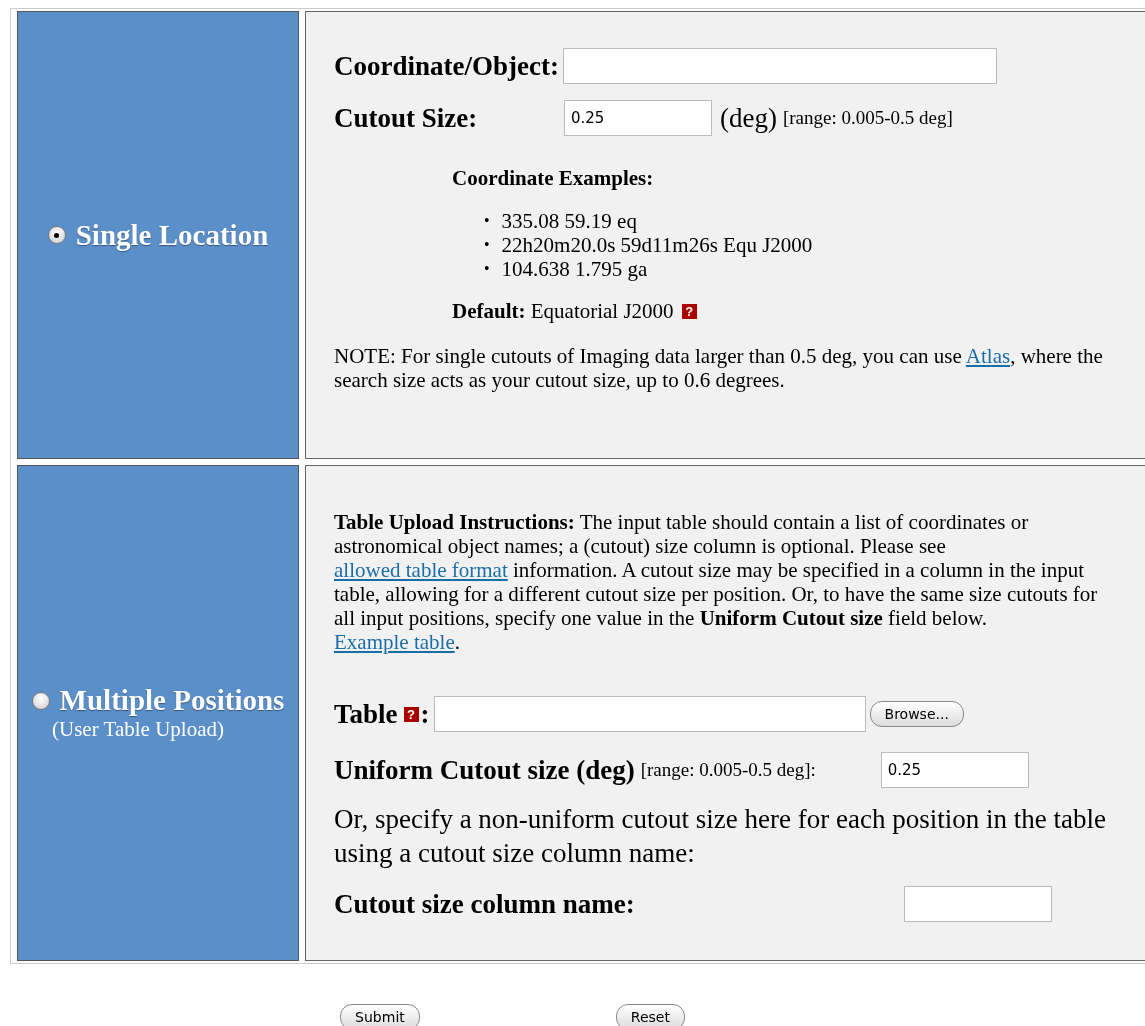 Image resolution: width=1145 pixels, height=1026 pixels. What do you see at coordinates (366, 714) in the screenshot?
I see `field-label: Table` at bounding box center [366, 714].